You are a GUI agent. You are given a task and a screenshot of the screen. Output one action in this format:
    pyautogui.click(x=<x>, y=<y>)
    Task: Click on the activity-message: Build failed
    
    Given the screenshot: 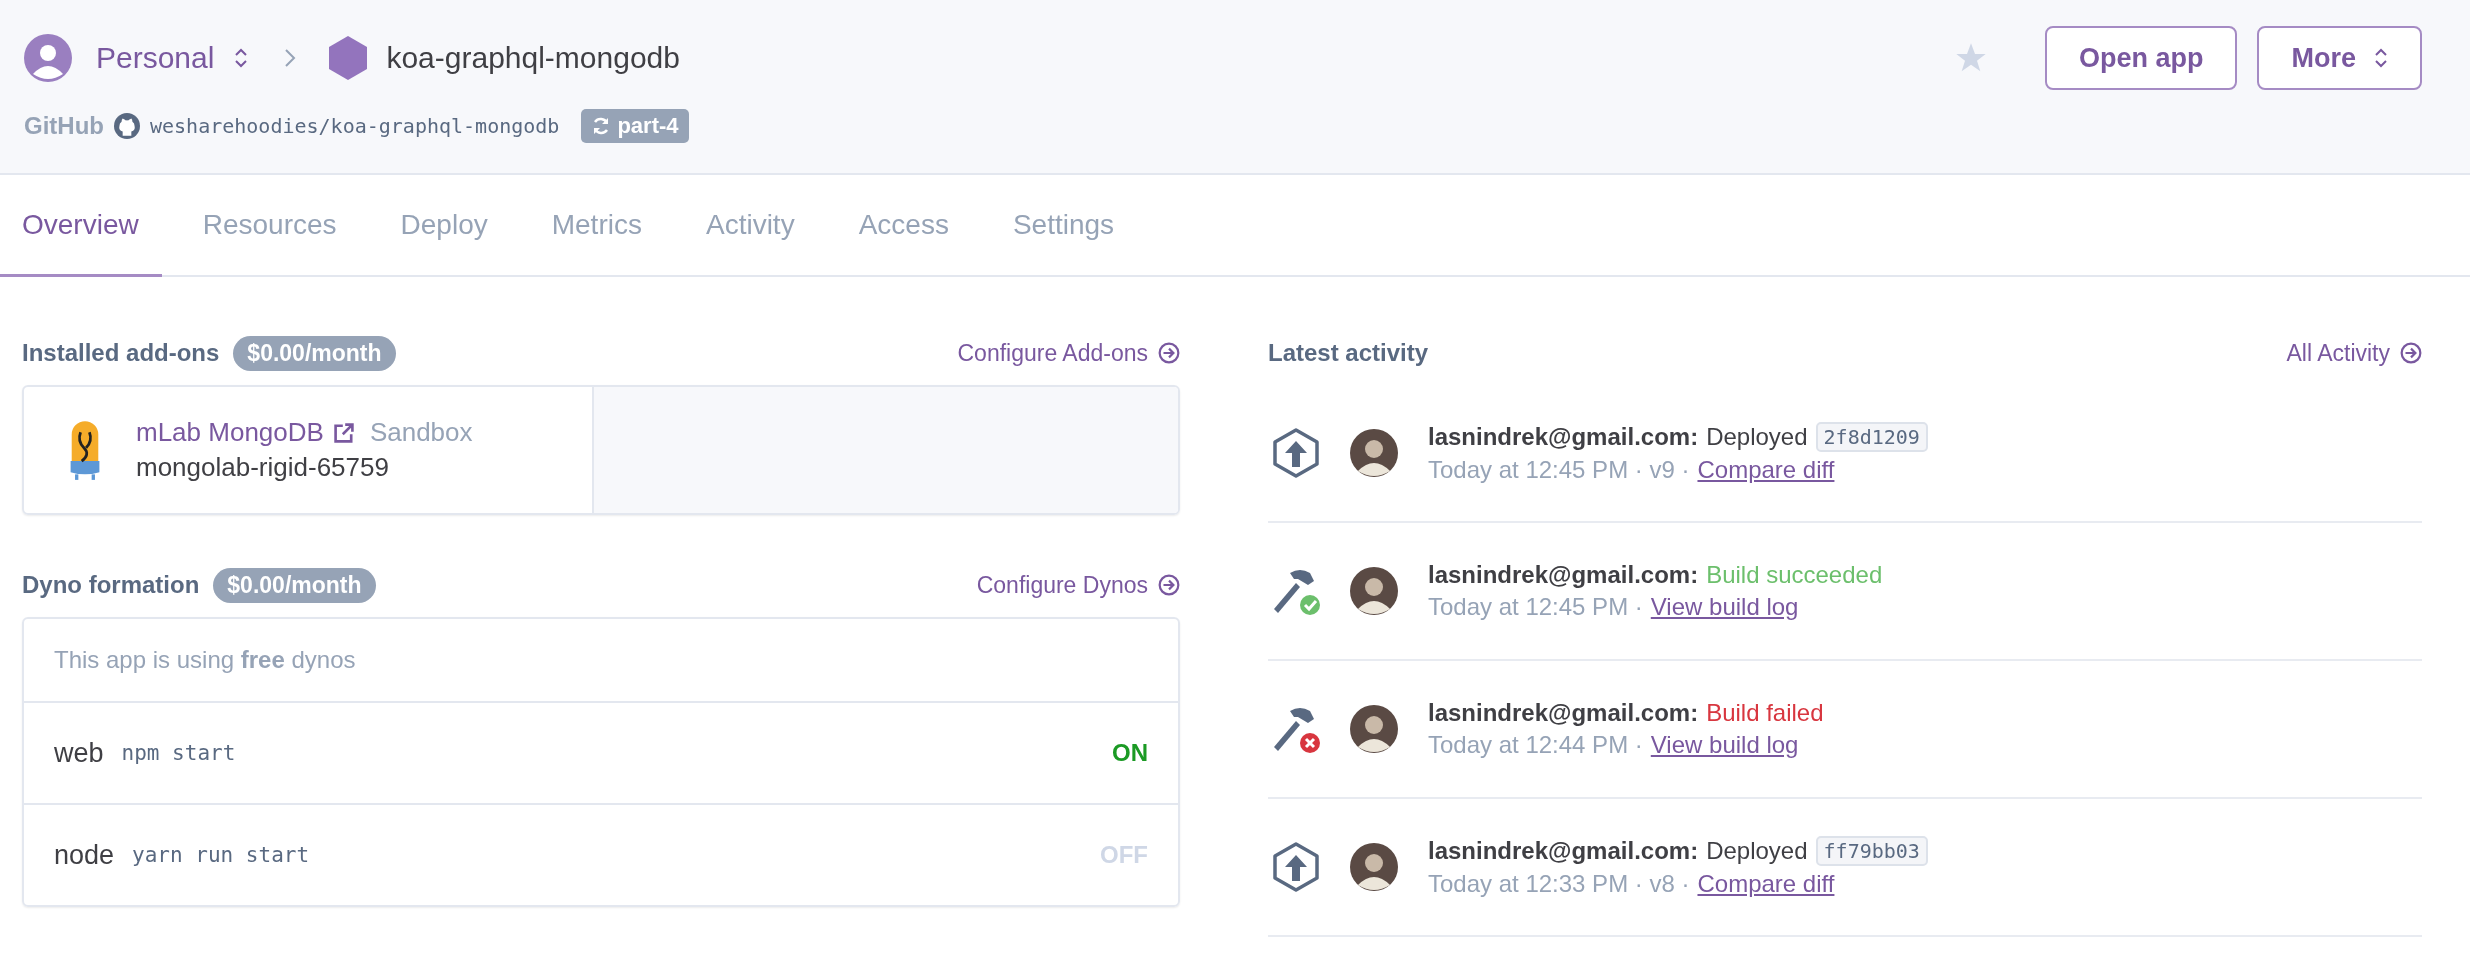 What is the action you would take?
    pyautogui.click(x=1765, y=713)
    